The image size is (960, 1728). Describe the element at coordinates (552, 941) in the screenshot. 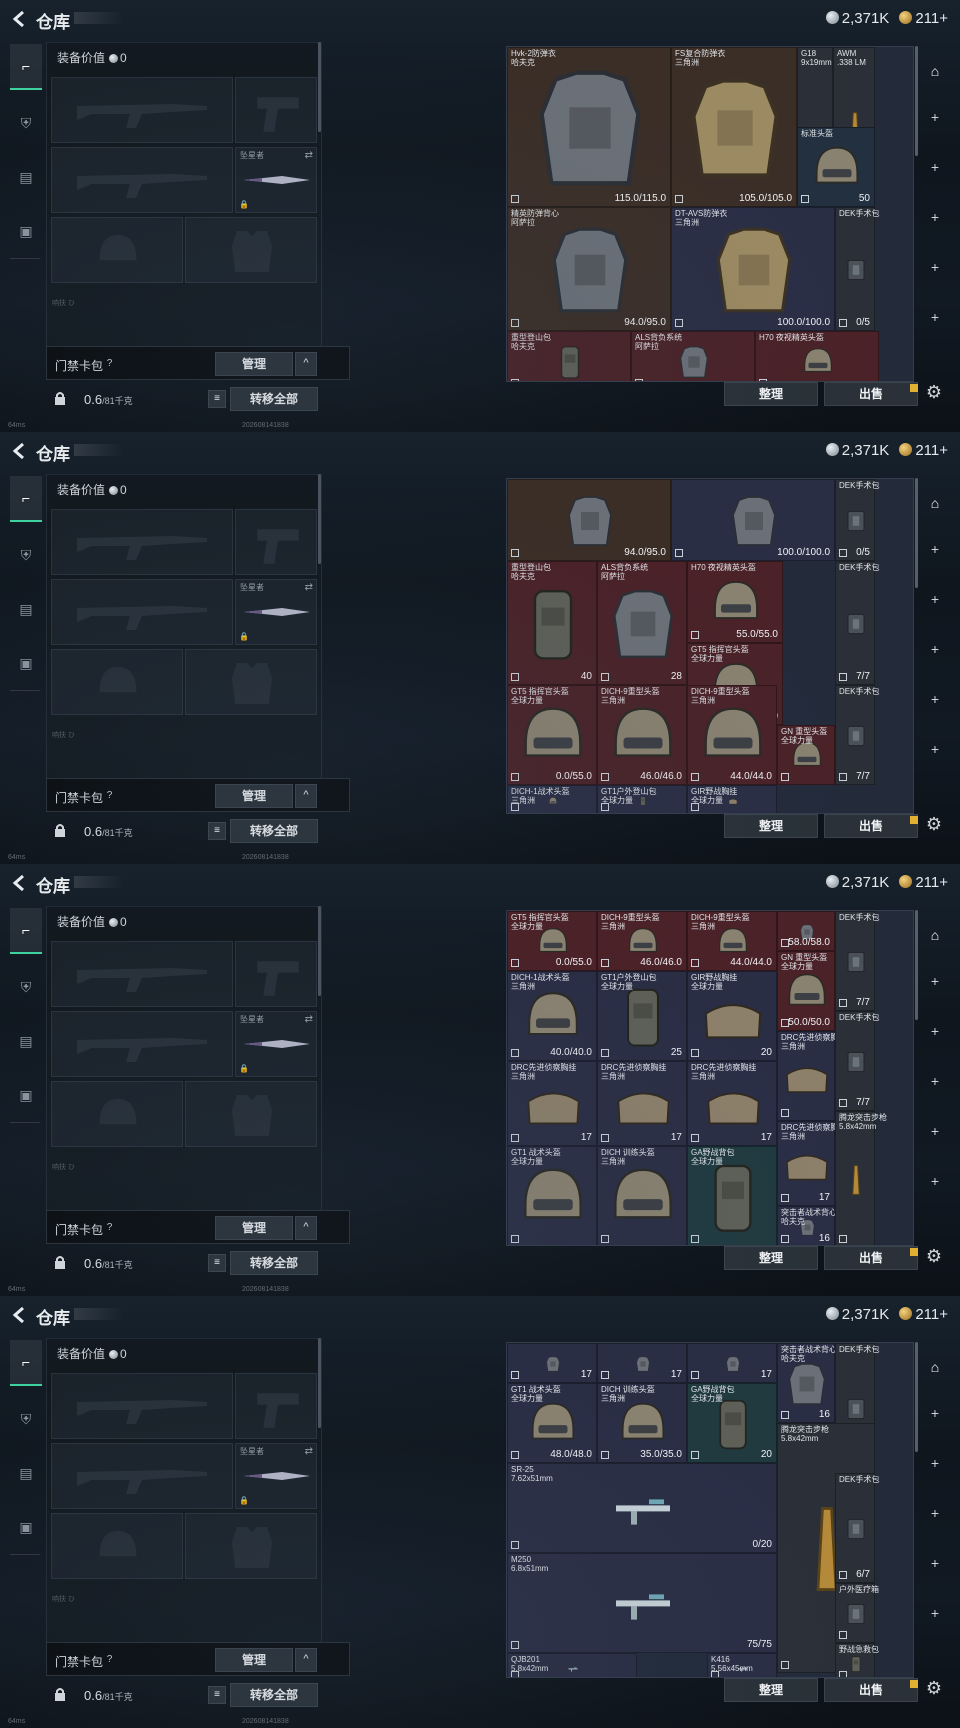

I see `stash-item: GT5 指挥官头盔 全球力量 0.0/55.0` at that location.